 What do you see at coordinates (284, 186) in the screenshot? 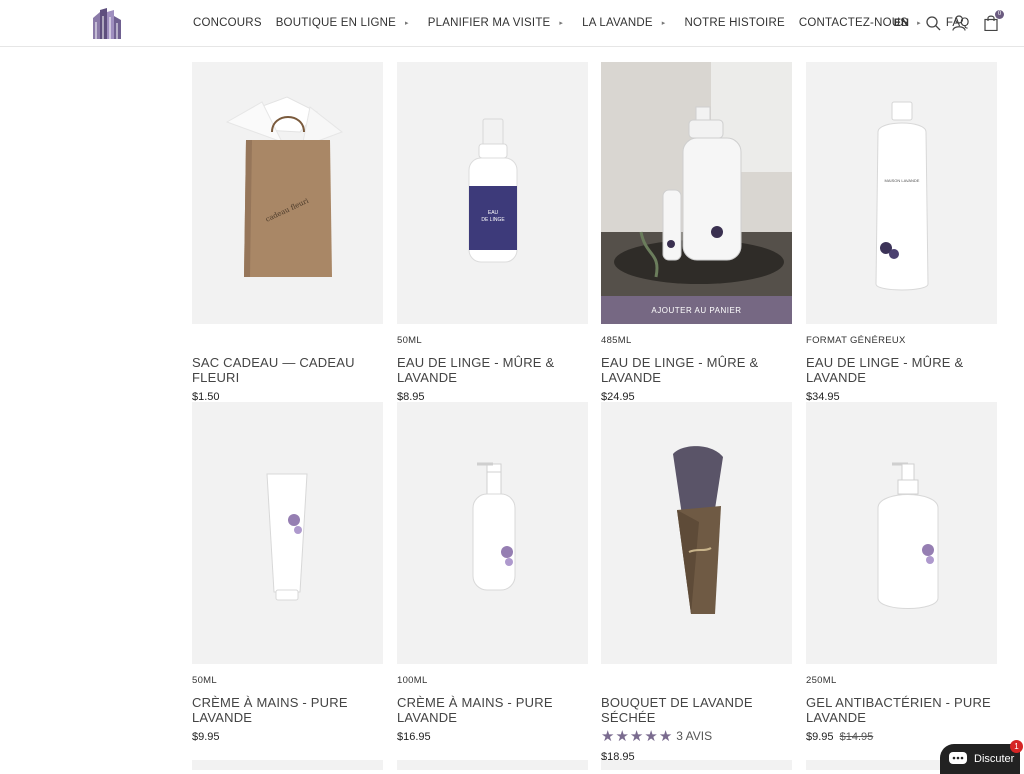
I see `gift-bag-image: cadeau fleuri` at bounding box center [284, 186].